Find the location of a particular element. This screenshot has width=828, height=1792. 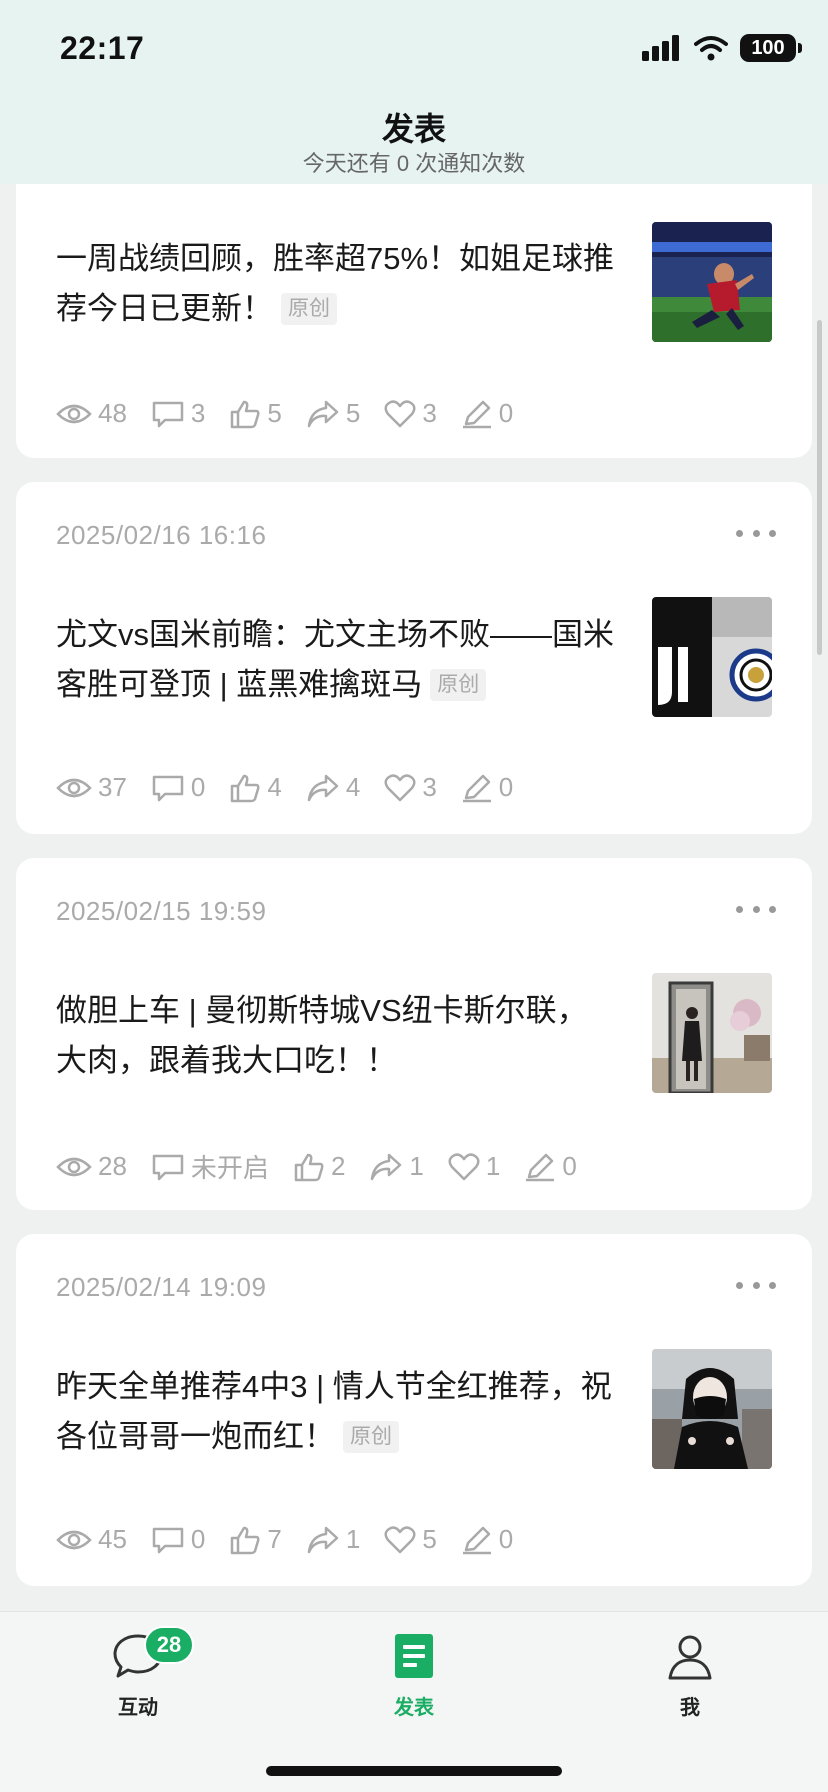

view-count: 45 is located at coordinates (91, 1539).